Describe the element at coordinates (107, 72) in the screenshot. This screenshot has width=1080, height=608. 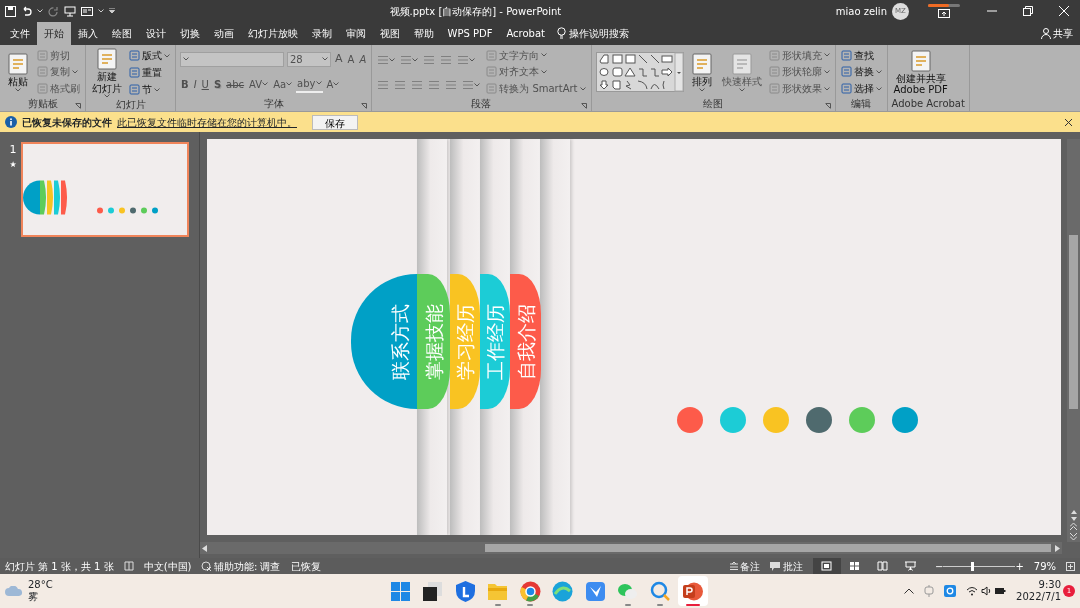
I see `ribbon-button: 新建 幻灯片` at that location.